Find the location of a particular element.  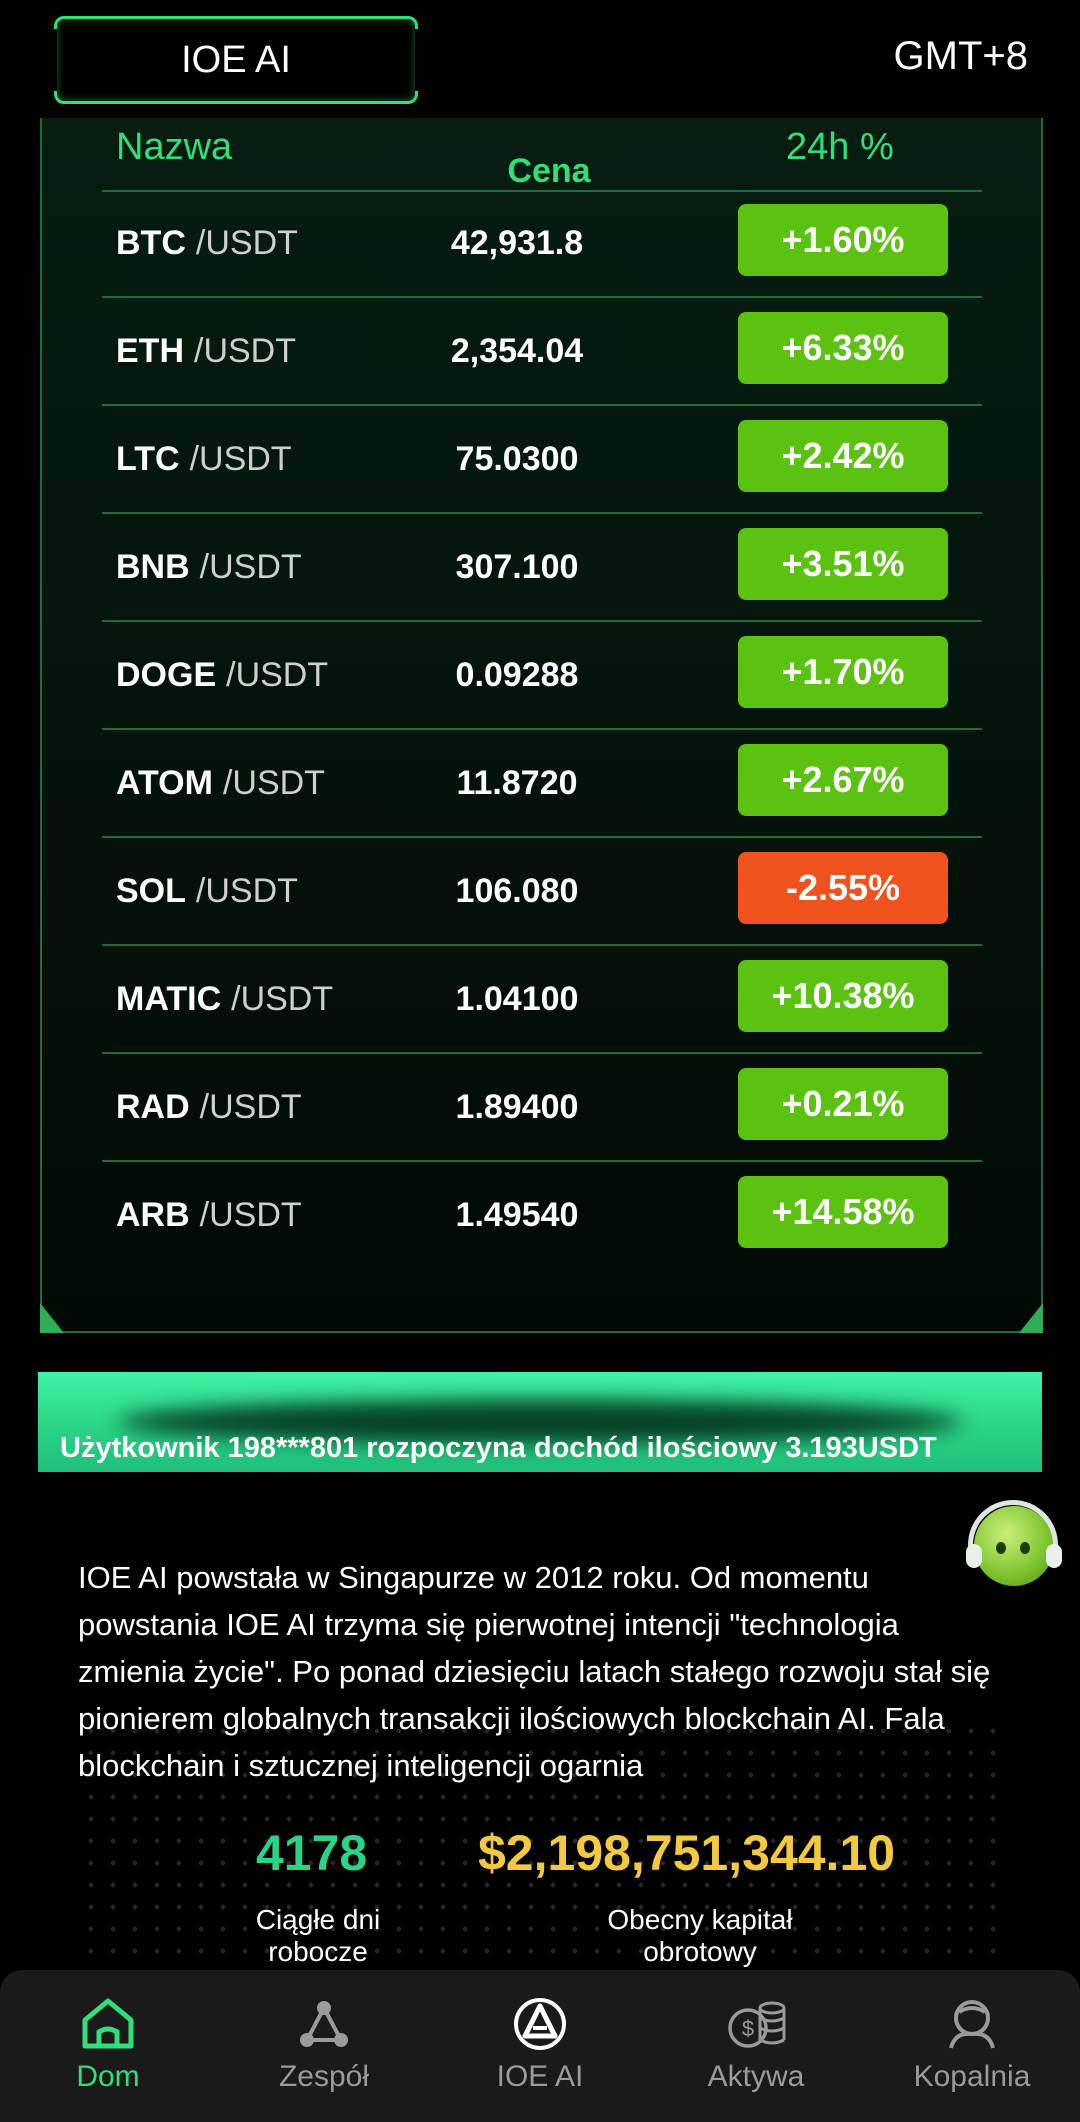

nav-label: Zespół is located at coordinates (324, 2076).